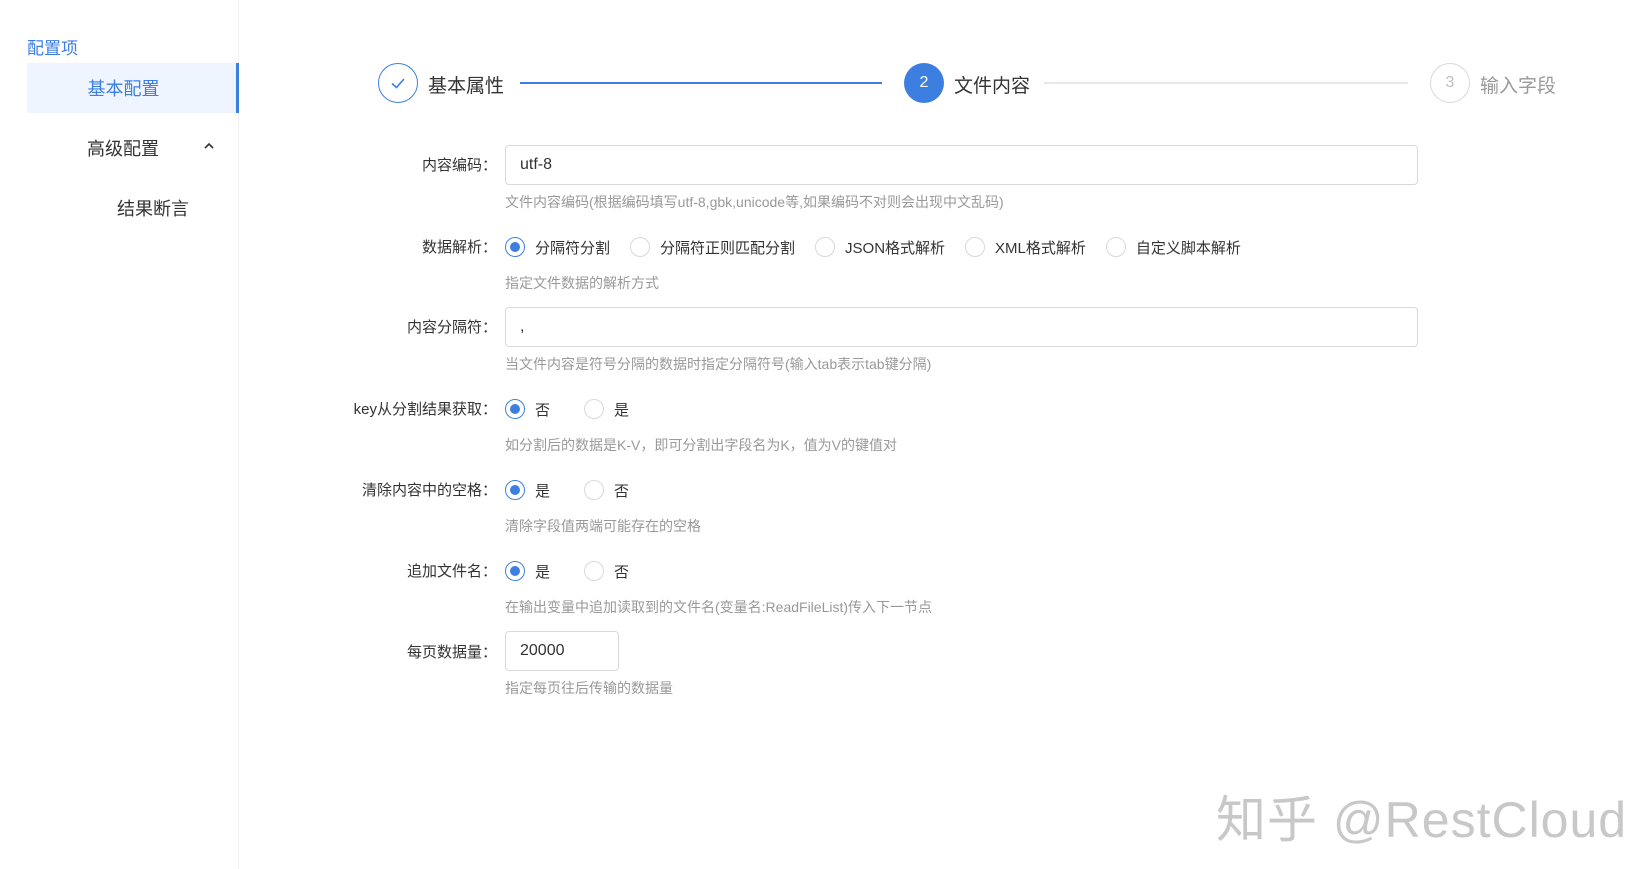  What do you see at coordinates (123, 89) in the screenshot?
I see `sidebar-item-label: 基本配置` at bounding box center [123, 89].